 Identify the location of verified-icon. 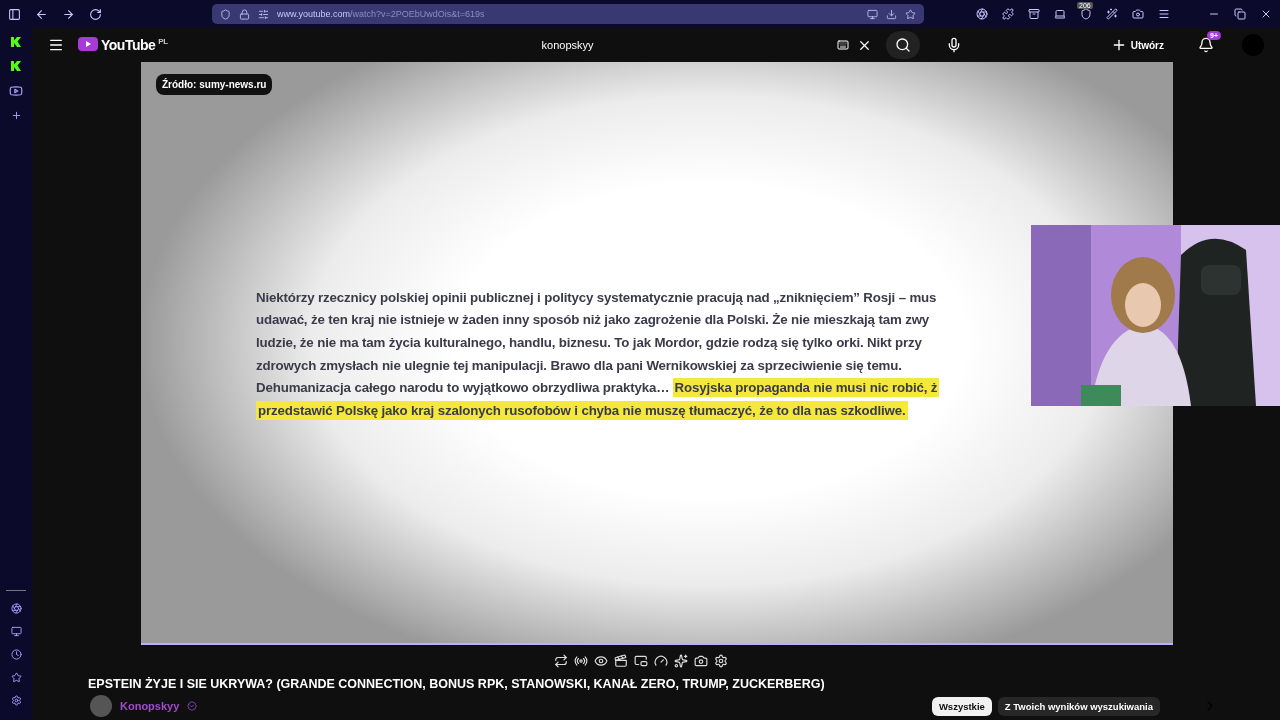
(192, 706).